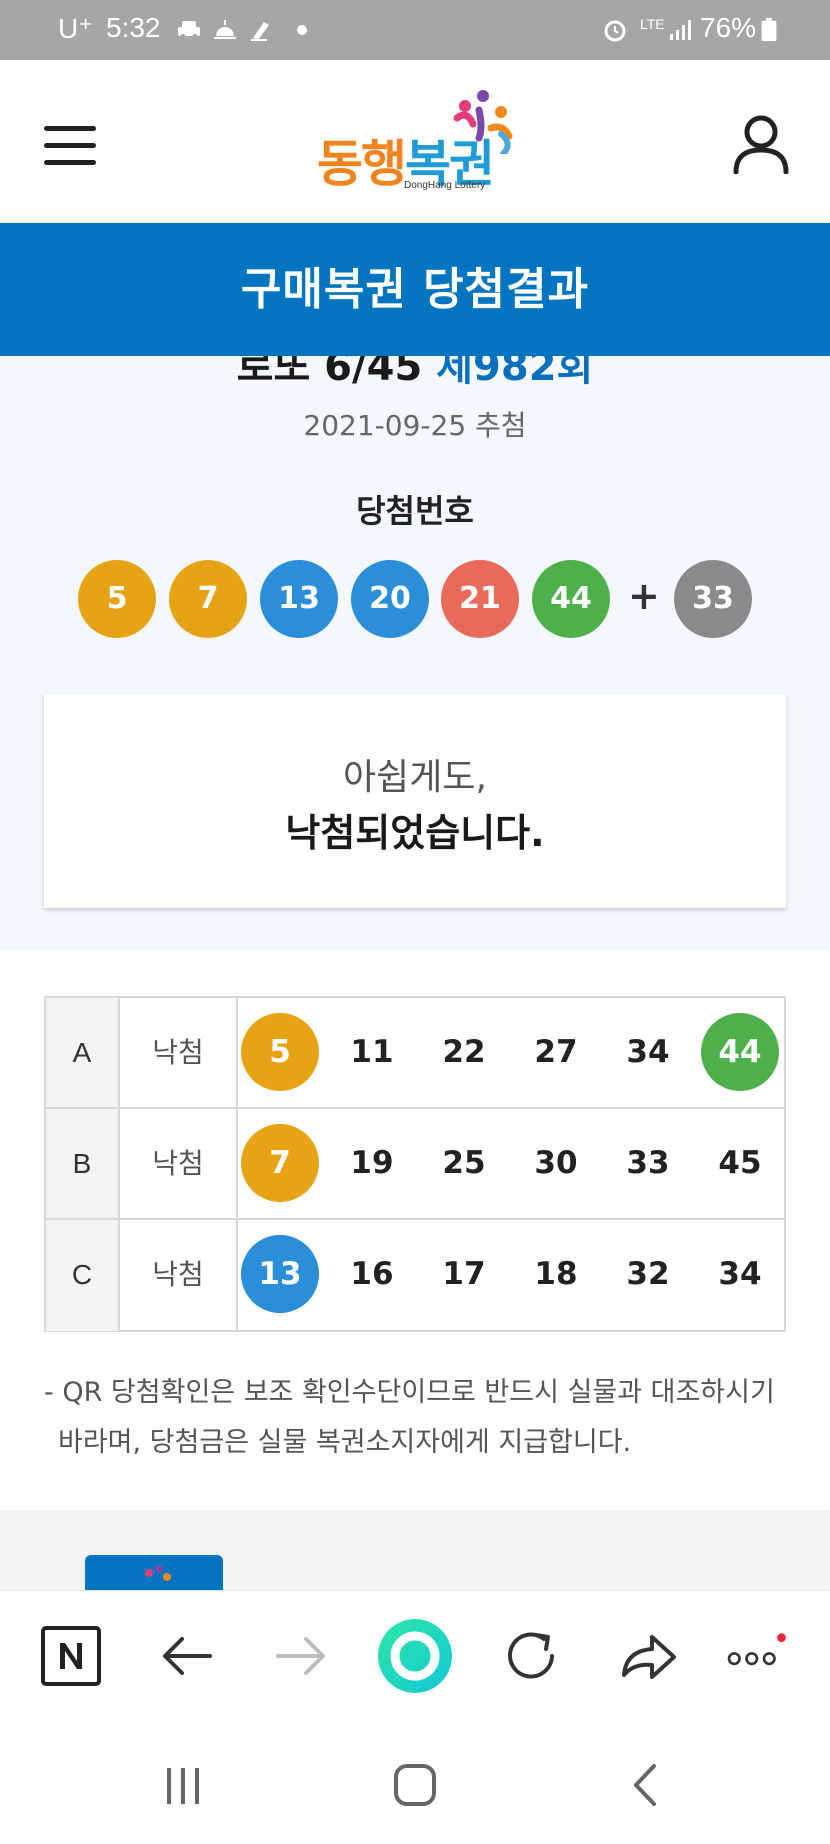  Describe the element at coordinates (260, 31) in the screenshot. I see `edit-note-icon` at that location.